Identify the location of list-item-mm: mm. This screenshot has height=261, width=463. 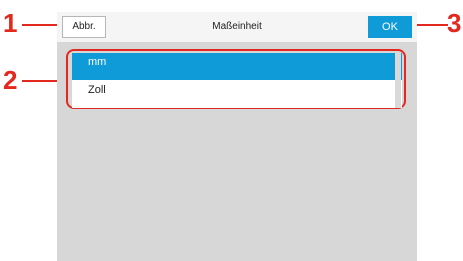
(237, 66).